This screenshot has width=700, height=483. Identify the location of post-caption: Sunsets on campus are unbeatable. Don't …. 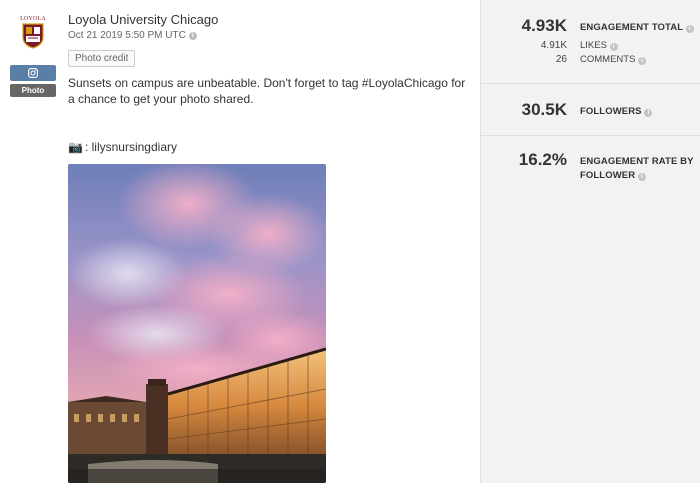
(267, 91).